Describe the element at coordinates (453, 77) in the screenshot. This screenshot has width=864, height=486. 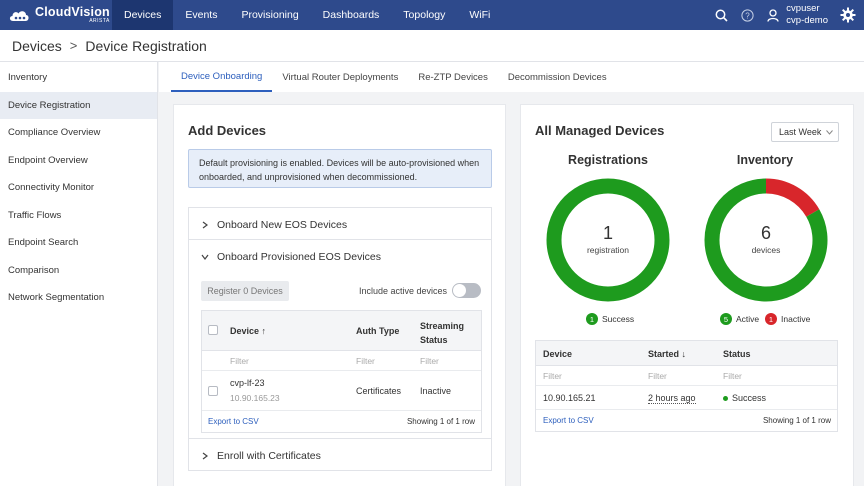
I see `tab-re-ztp-devices: Re-ZTP Devices` at that location.